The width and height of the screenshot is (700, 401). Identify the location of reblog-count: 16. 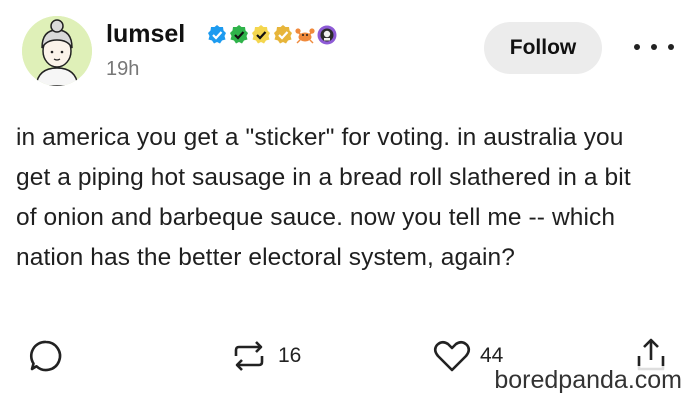
(290, 355).